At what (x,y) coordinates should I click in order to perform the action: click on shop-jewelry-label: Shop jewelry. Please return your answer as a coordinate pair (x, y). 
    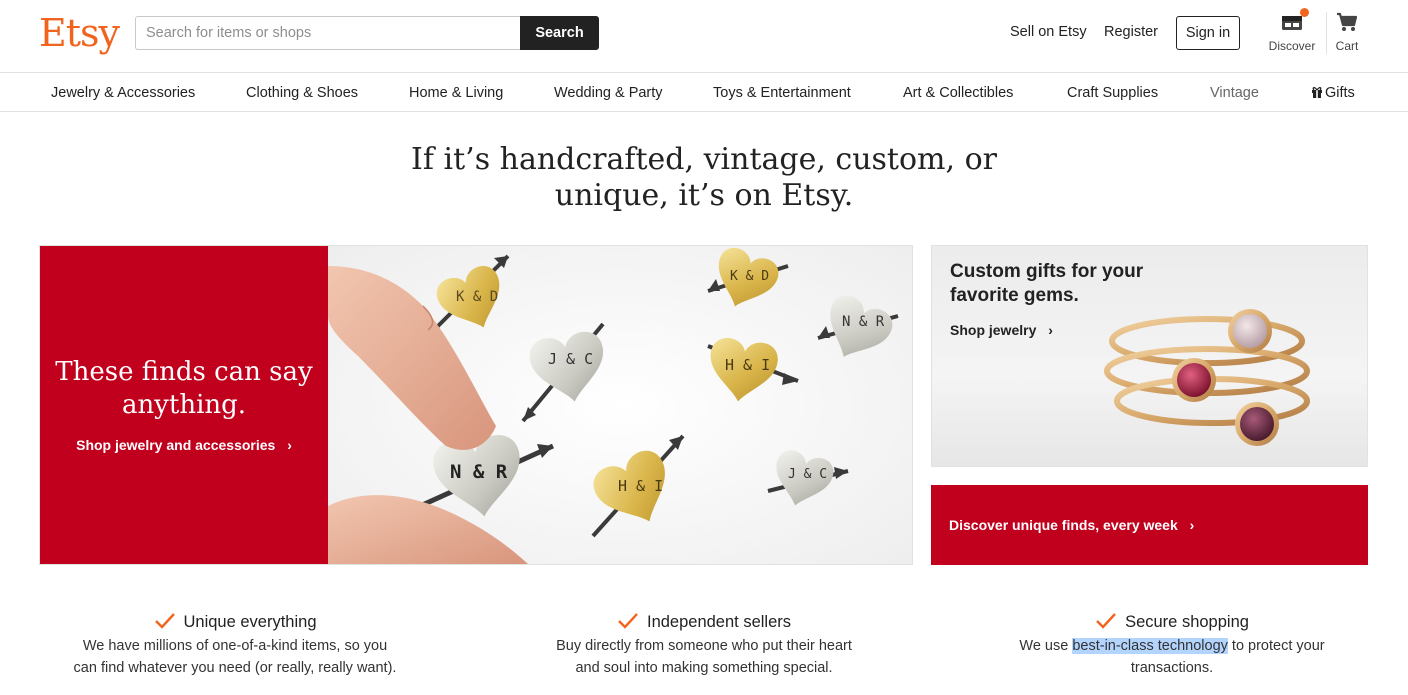
    Looking at the image, I should click on (993, 330).